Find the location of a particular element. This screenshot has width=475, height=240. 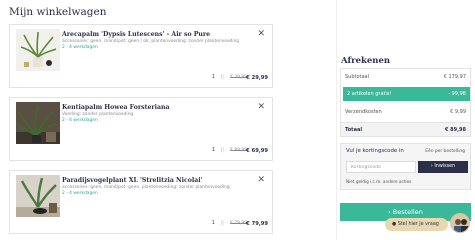

old-price: € 39,99 is located at coordinates (238, 77).